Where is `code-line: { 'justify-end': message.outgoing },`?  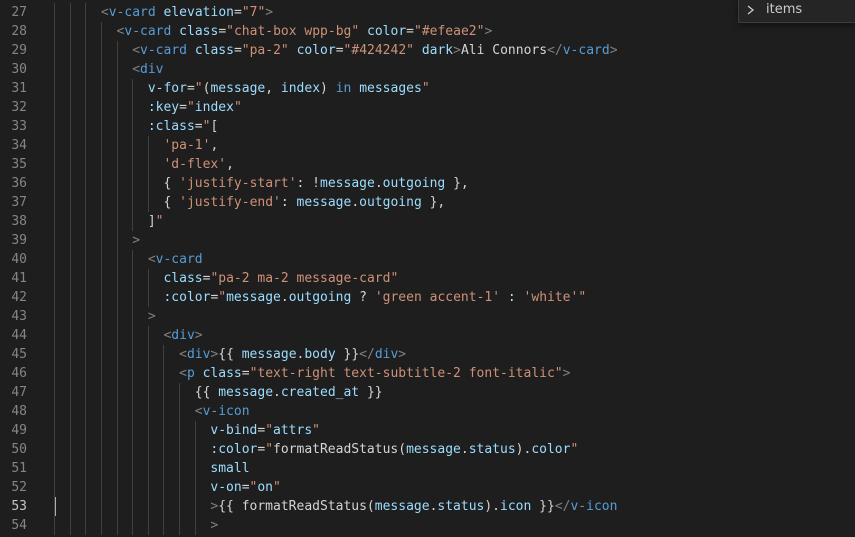
code-line: { 'justify-end': message.outgoing }, is located at coordinates (304, 202).